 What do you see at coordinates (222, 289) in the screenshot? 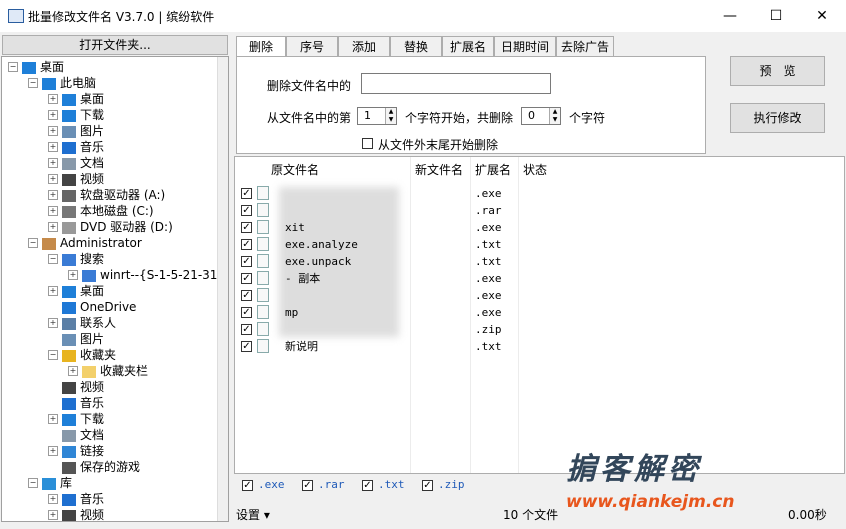
I see `tree-scrollbar` at bounding box center [222, 289].